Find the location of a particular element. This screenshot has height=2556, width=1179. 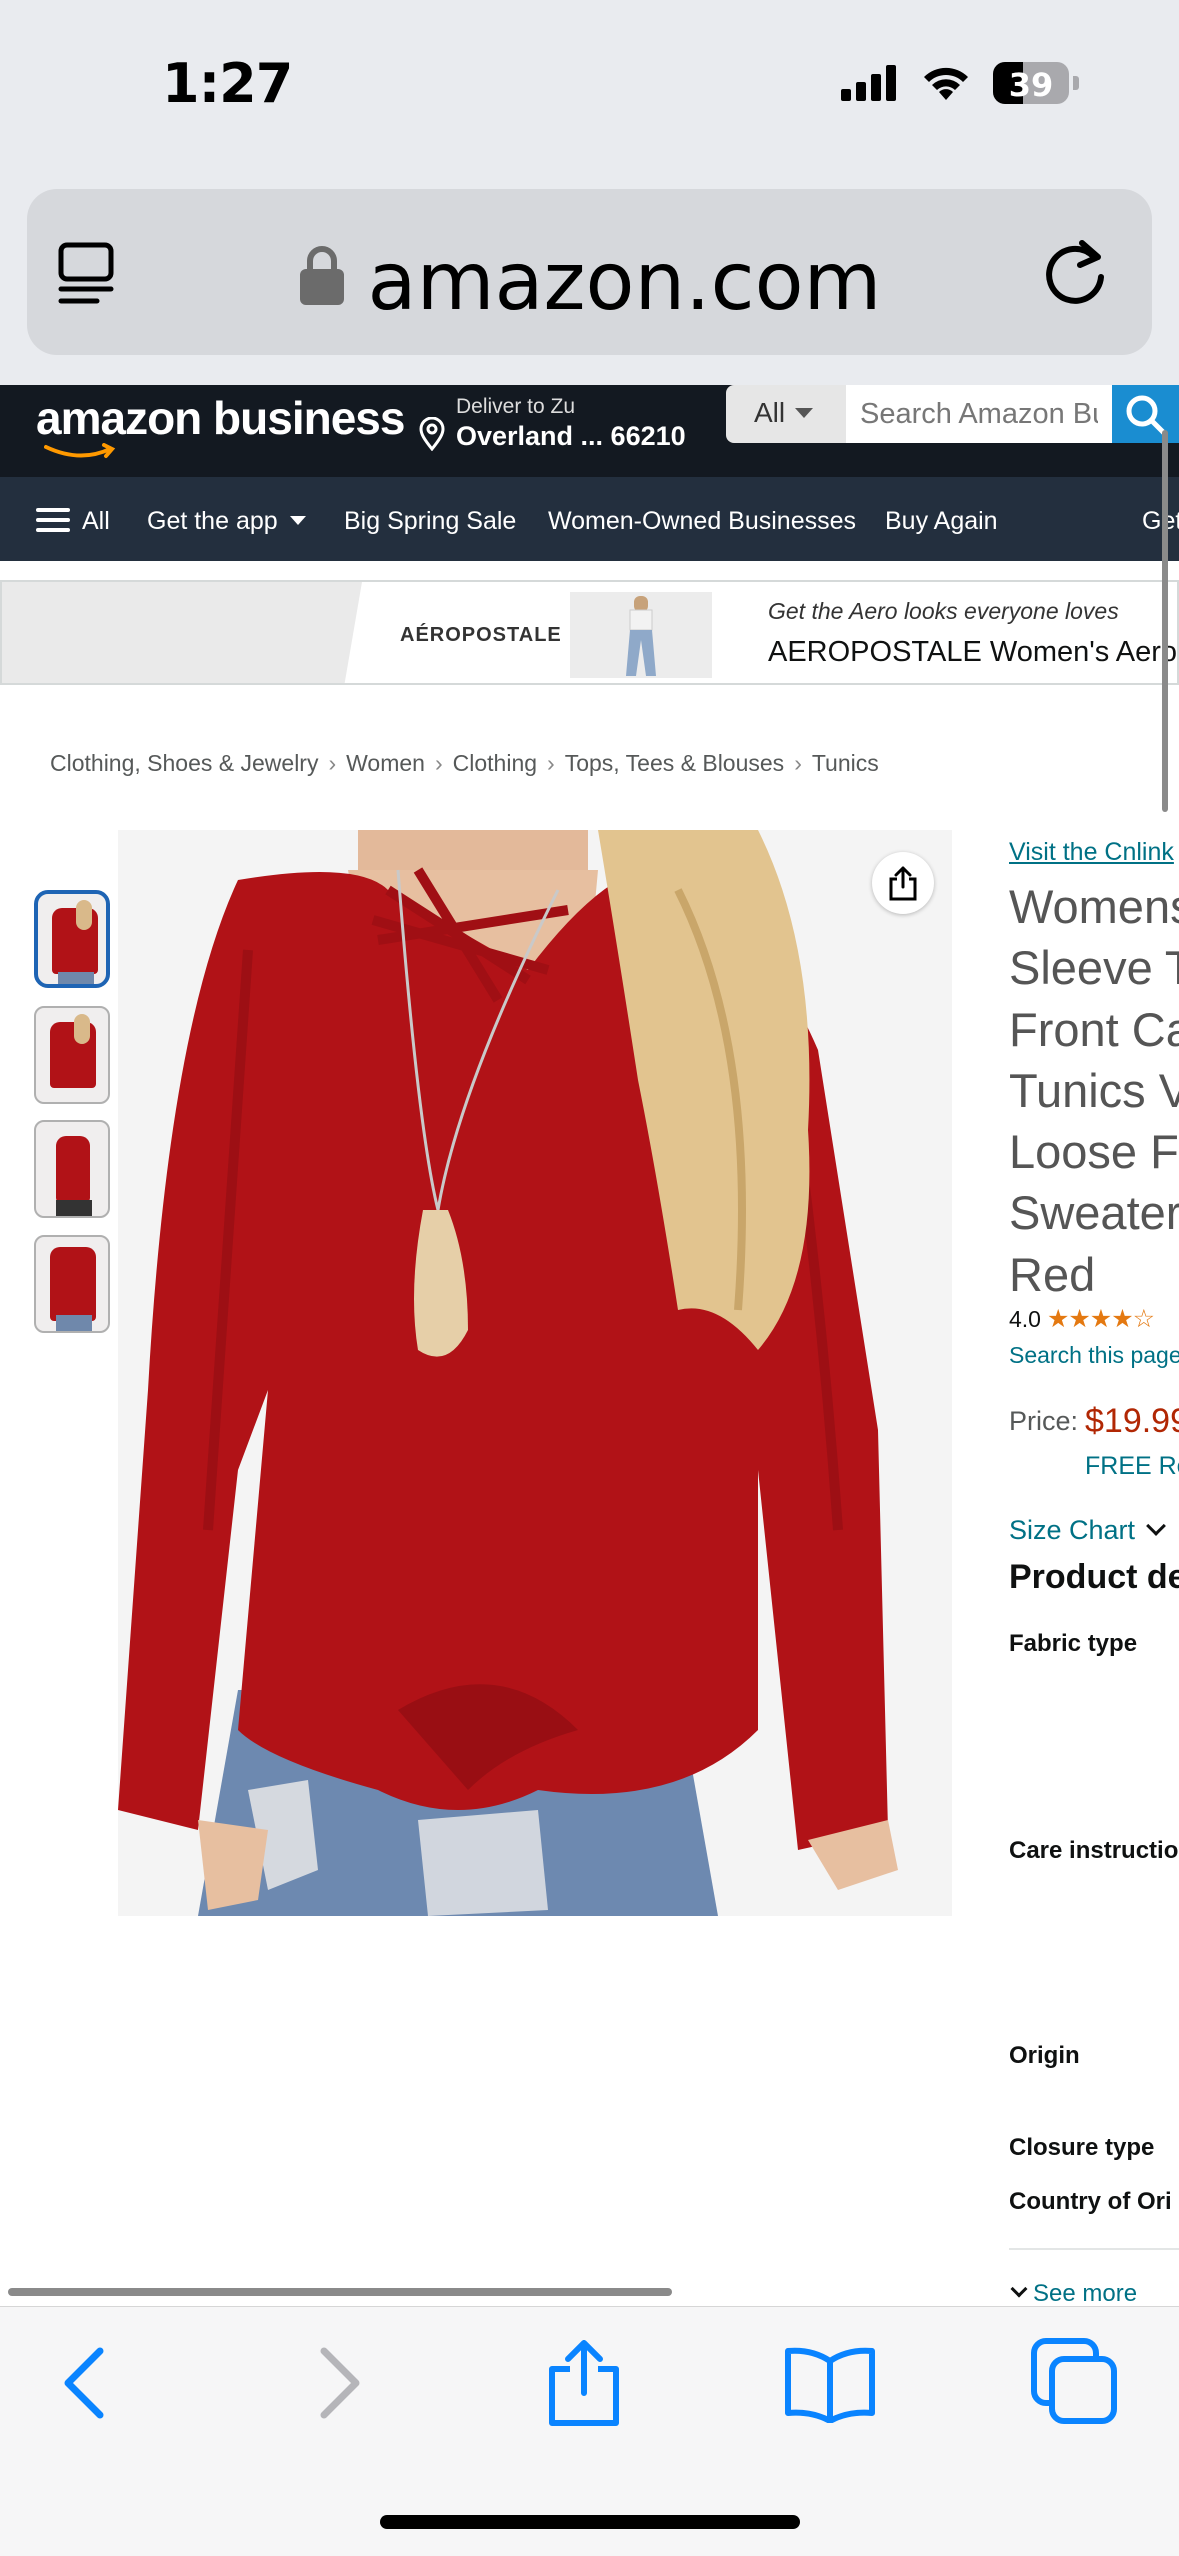

search-category-dropdown: All is located at coordinates (786, 414).